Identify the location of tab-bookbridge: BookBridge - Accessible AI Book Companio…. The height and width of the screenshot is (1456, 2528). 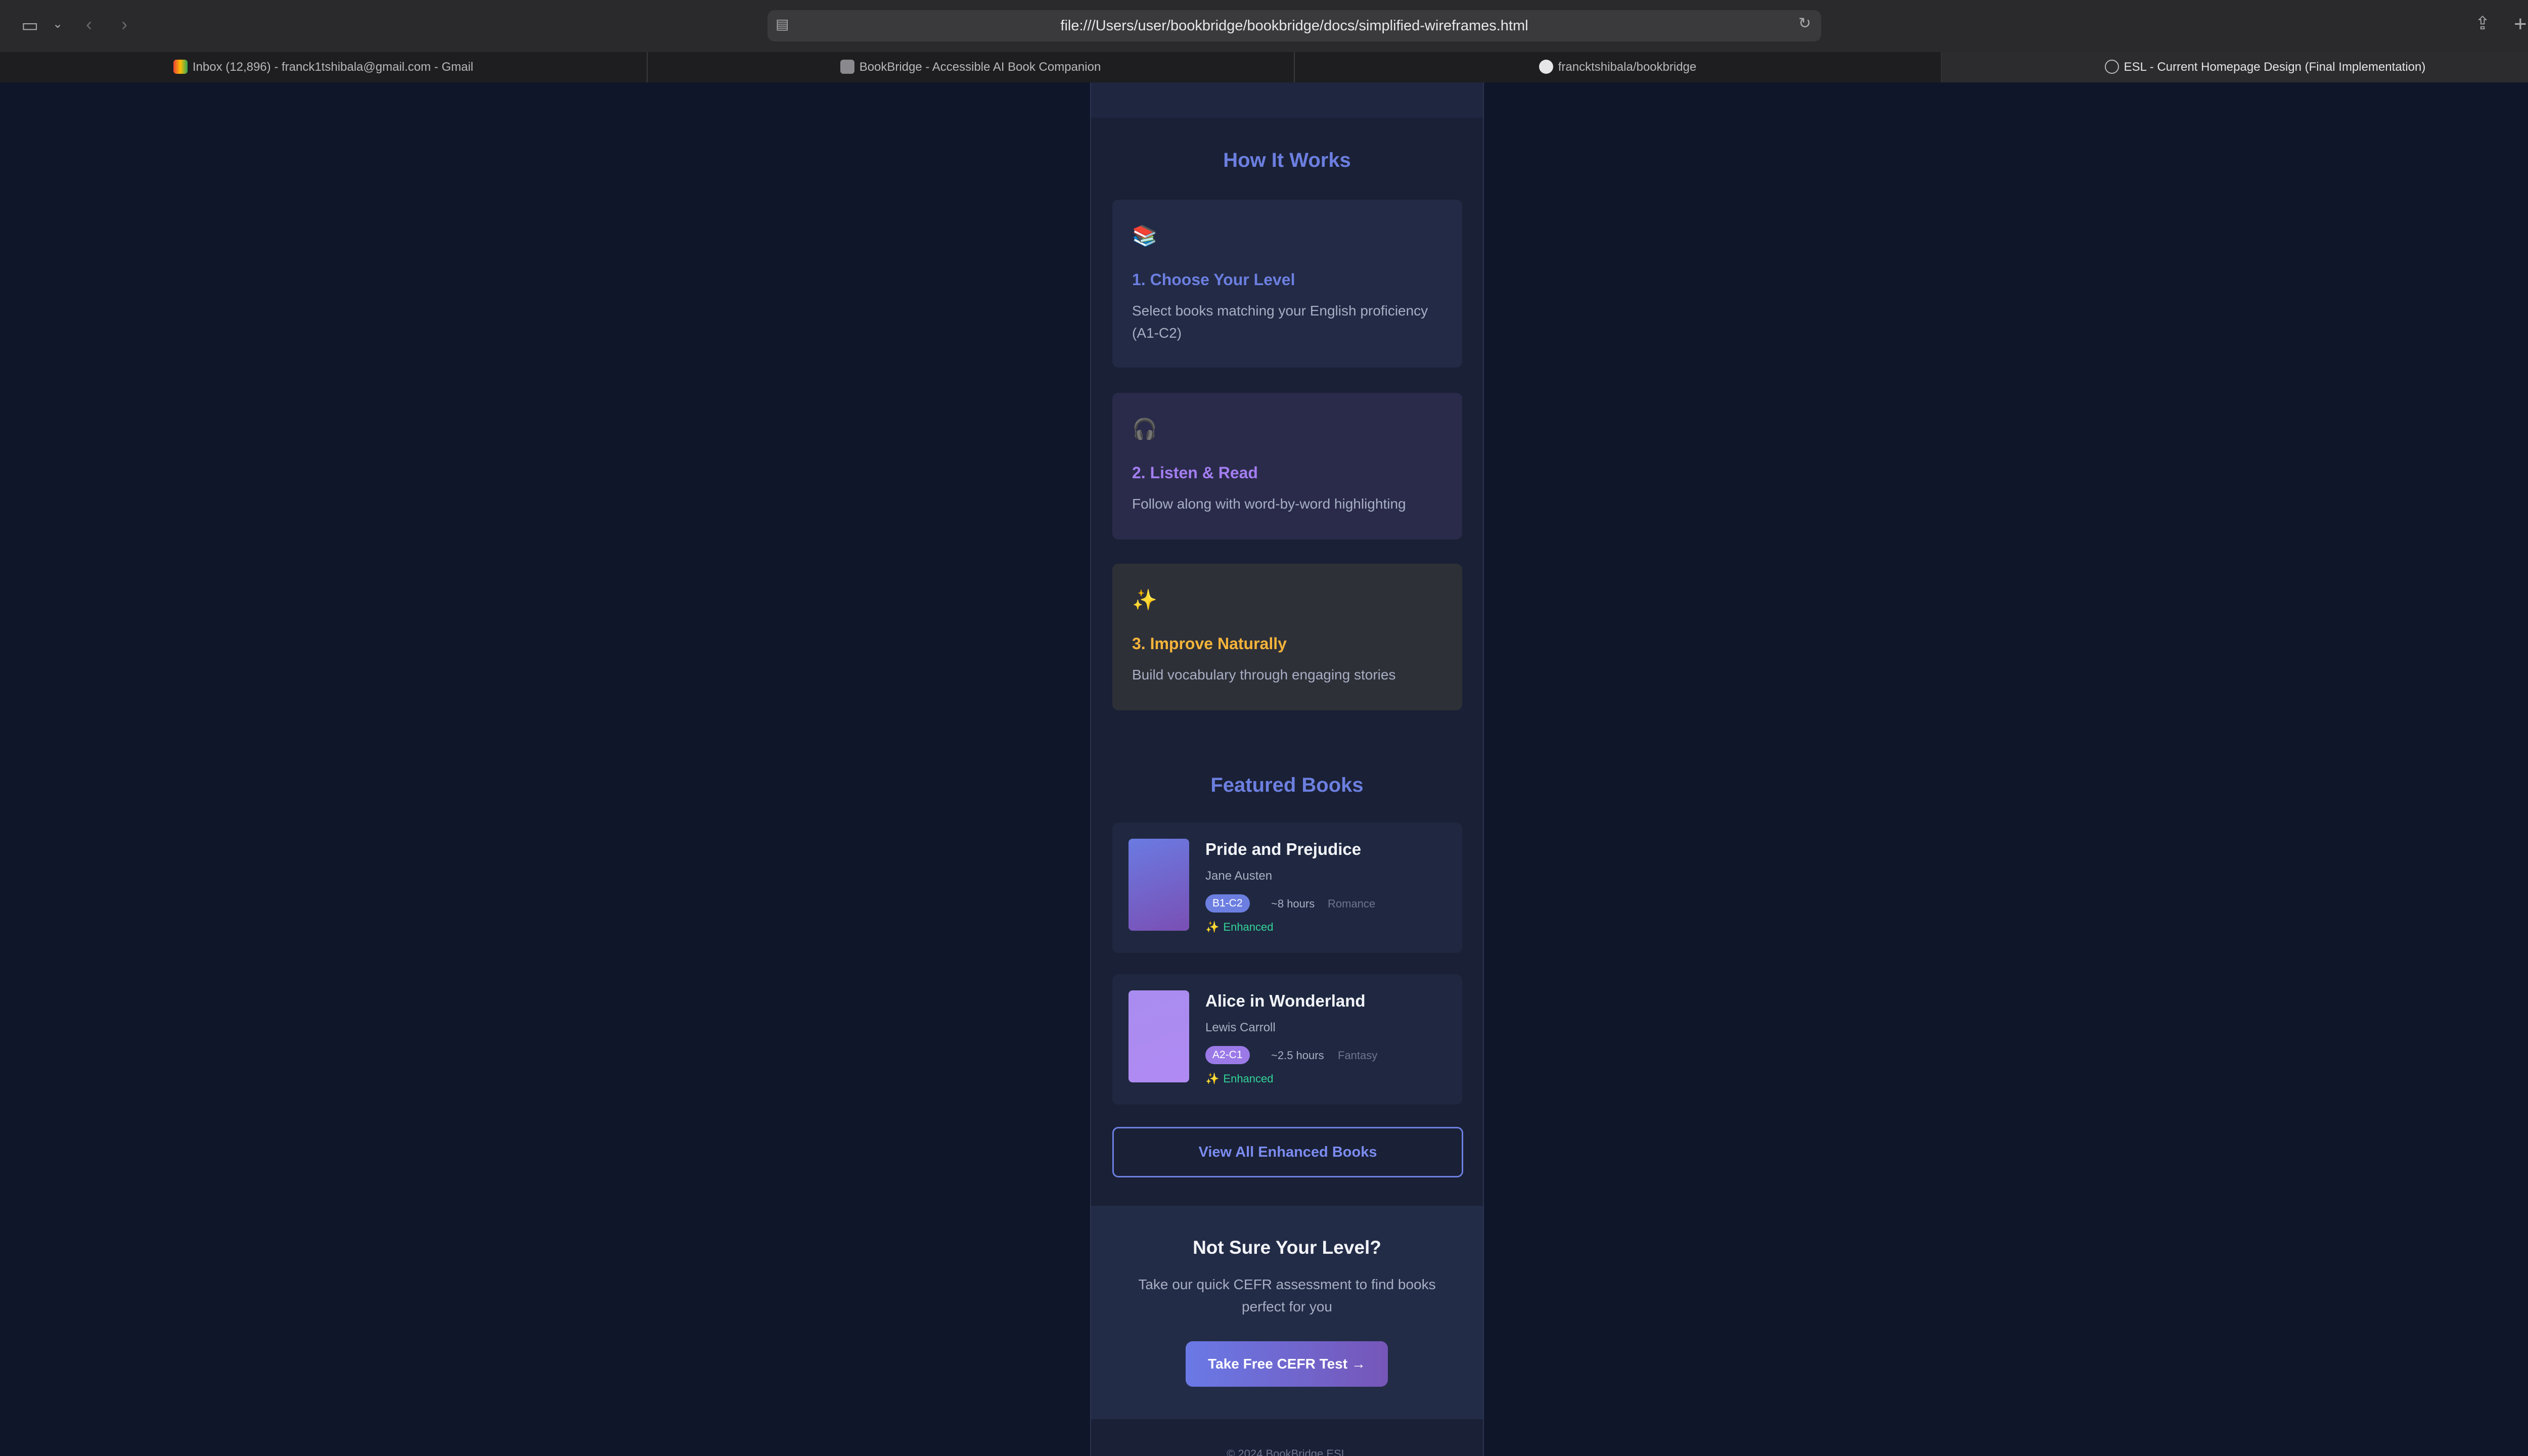
(971, 67).